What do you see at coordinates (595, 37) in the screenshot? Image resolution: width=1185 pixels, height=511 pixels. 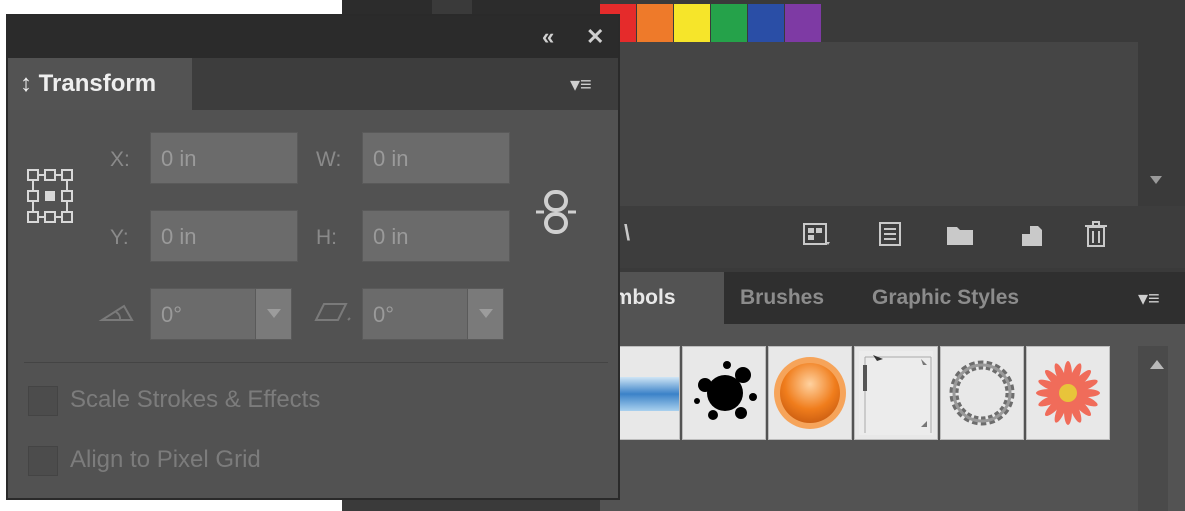 I see `close-icon: ✕` at bounding box center [595, 37].